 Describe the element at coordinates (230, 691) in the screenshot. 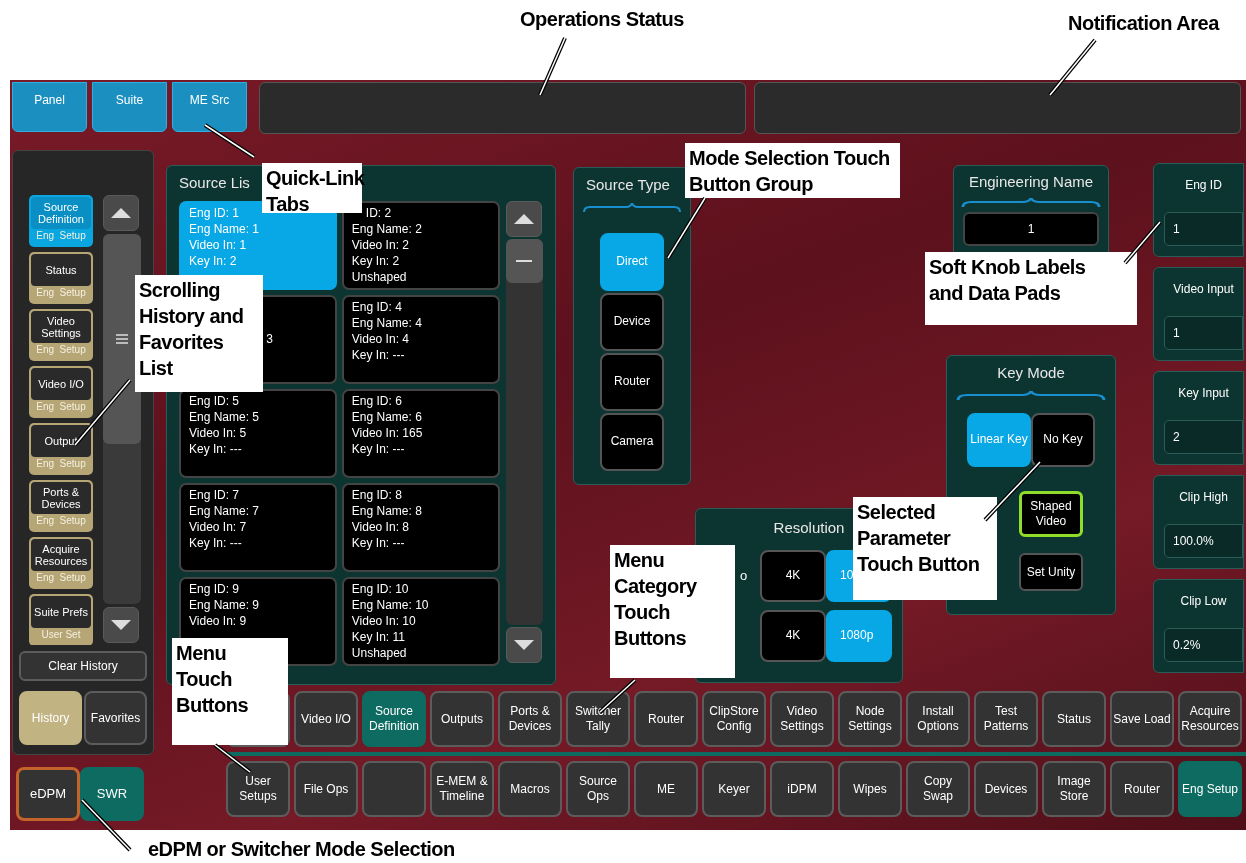

I see `callout-tooltip: Menu Touch Buttons` at that location.